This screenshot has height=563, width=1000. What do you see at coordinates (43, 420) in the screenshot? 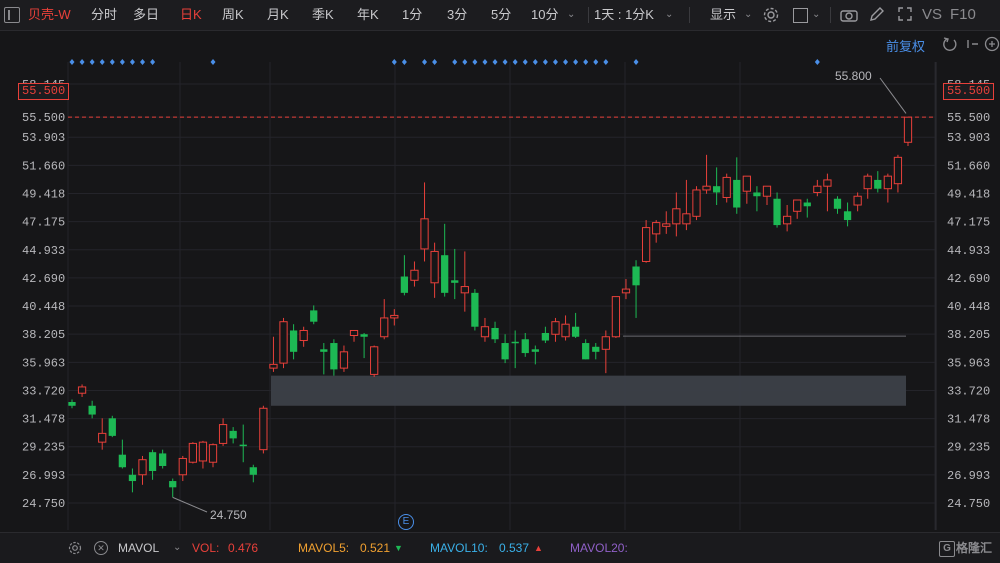
I see `y-tick-label-left: 31.478` at bounding box center [43, 420].